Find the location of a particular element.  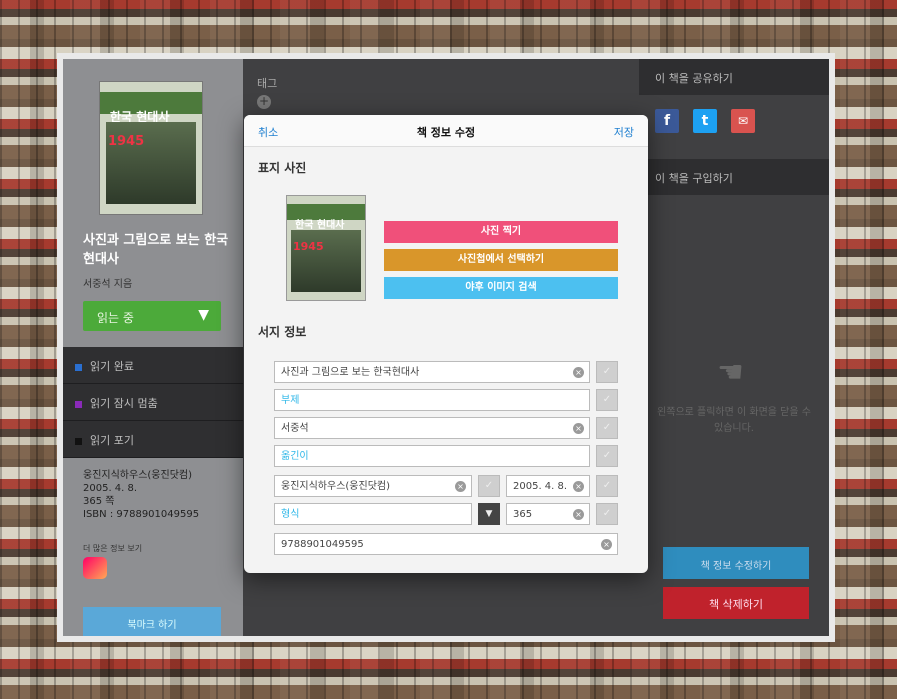

hand-swipe-icon: ☚ is located at coordinates (730, 372).